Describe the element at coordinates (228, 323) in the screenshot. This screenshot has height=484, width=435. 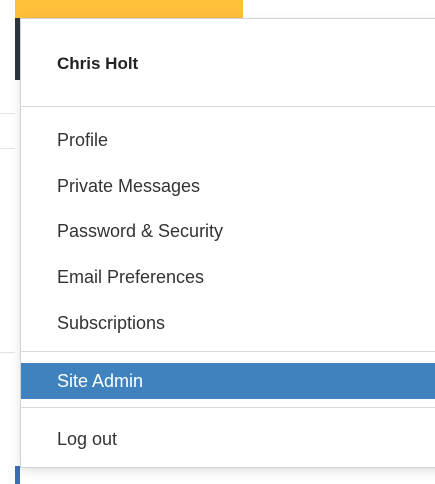
I see `menu-item-subscriptions: Subscriptions` at that location.